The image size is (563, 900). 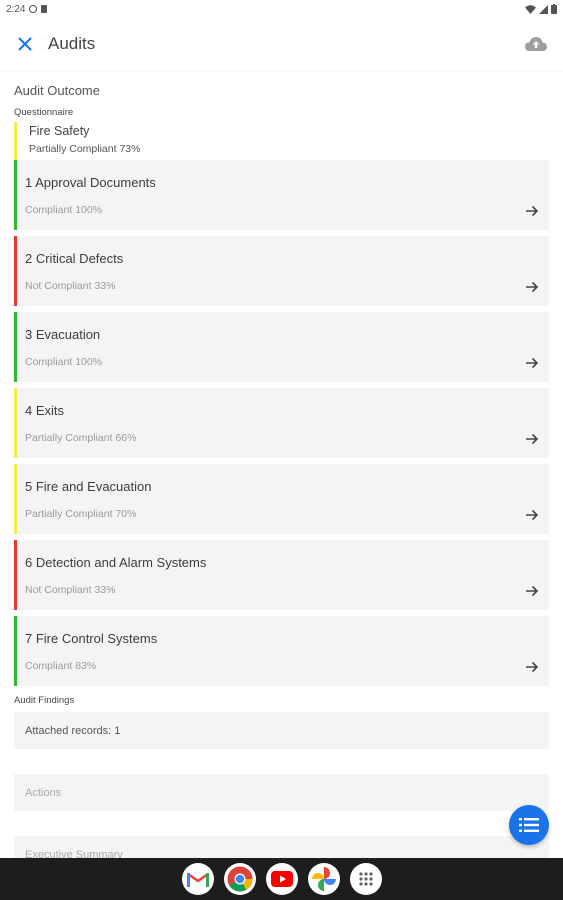 What do you see at coordinates (281, 651) in the screenshot?
I see `section-card: 7 Fire Control Systems Compliant 83%` at bounding box center [281, 651].